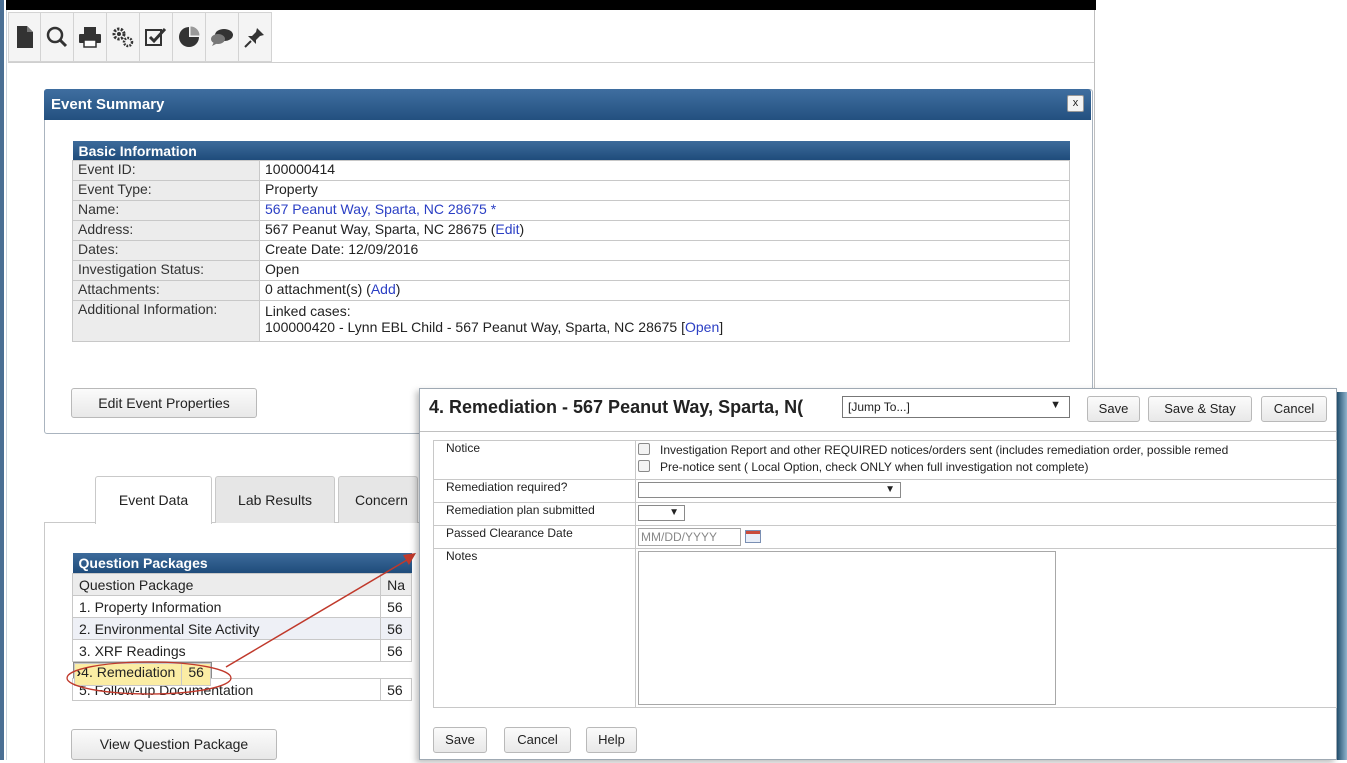 The width and height of the screenshot is (1347, 763). I want to click on background-window-edge, so click(1342, 576).